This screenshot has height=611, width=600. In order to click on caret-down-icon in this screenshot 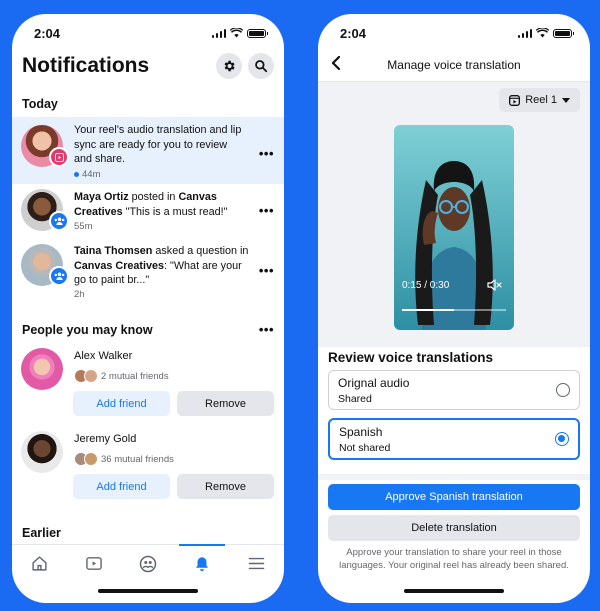, I will do `click(566, 100)`.